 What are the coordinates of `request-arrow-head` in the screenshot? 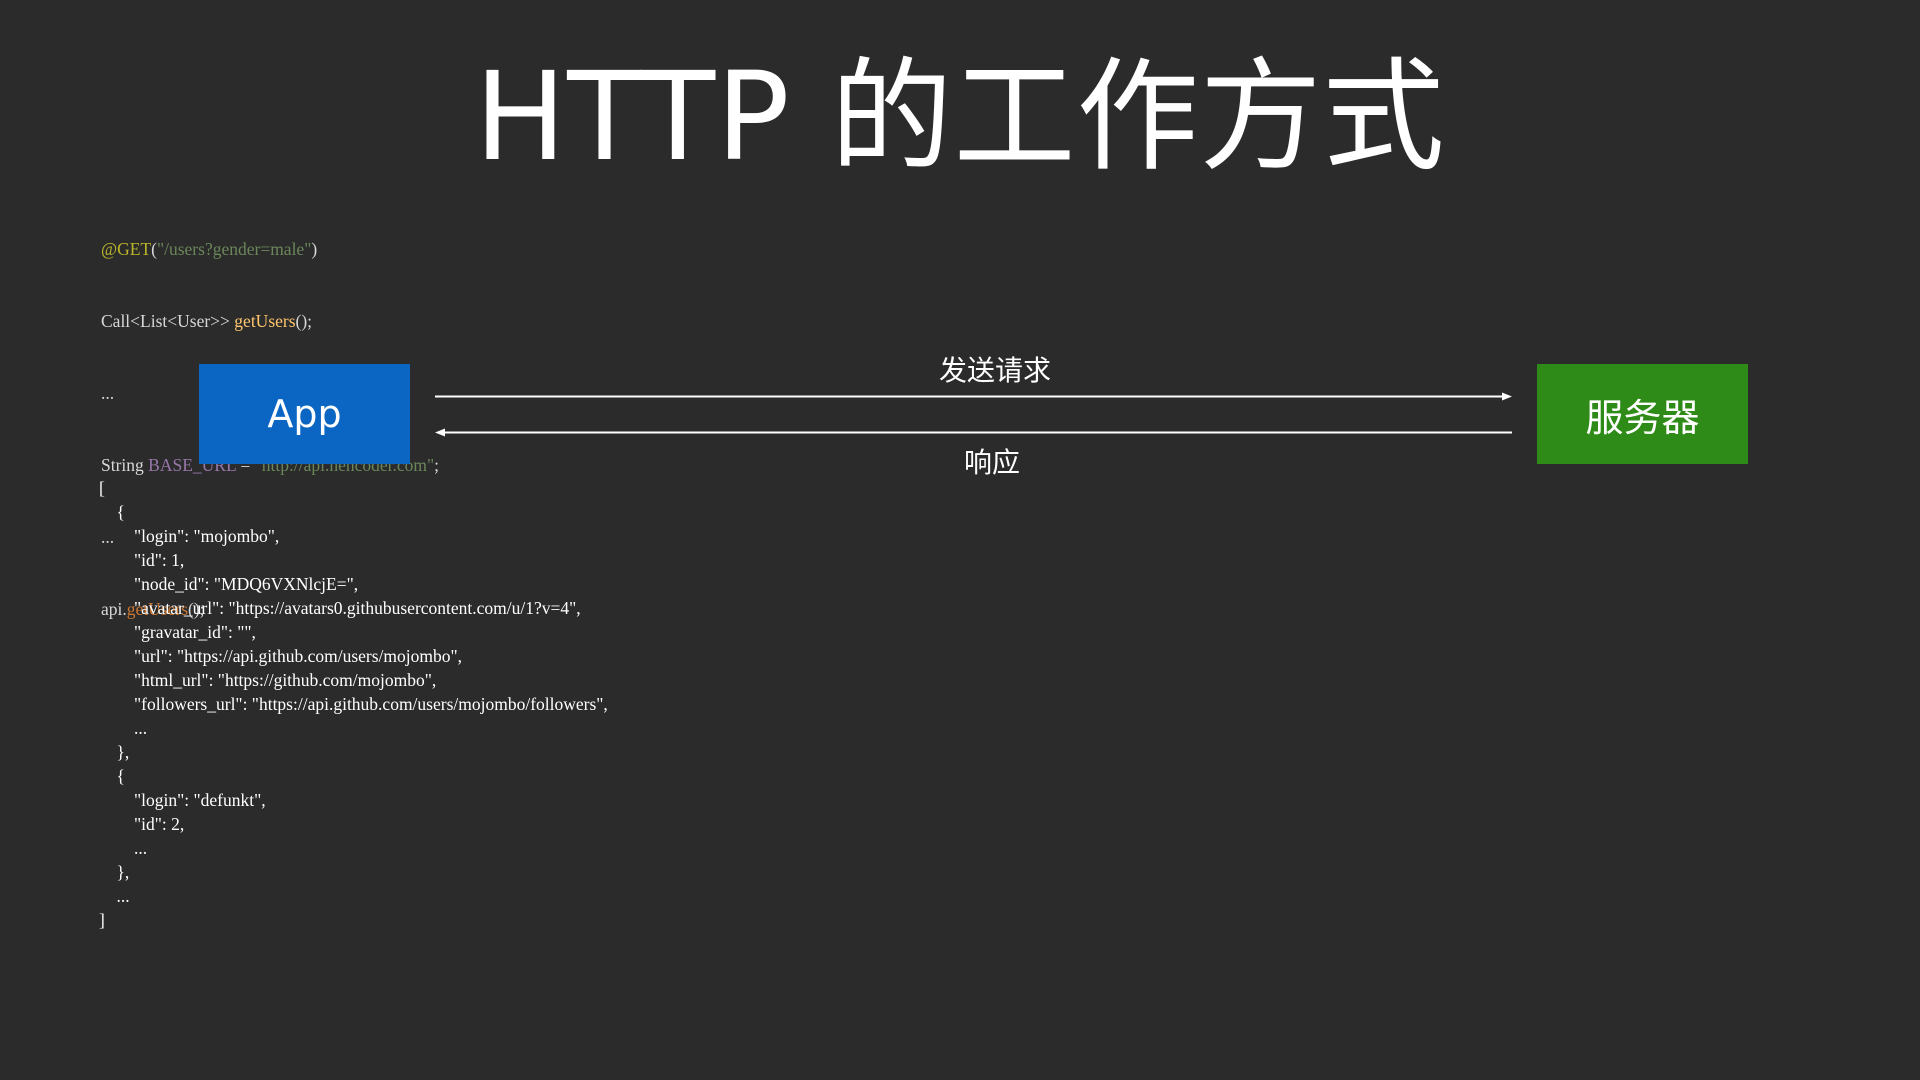 It's located at (1507, 396).